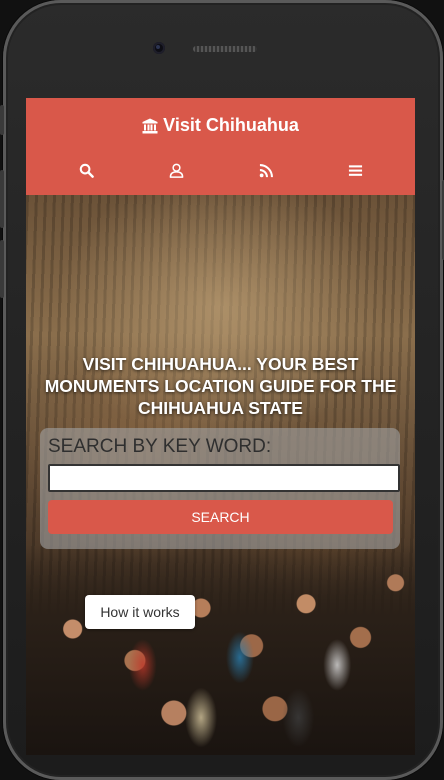 Image resolution: width=444 pixels, height=780 pixels. What do you see at coordinates (224, 478) in the screenshot?
I see `search-input` at bounding box center [224, 478].